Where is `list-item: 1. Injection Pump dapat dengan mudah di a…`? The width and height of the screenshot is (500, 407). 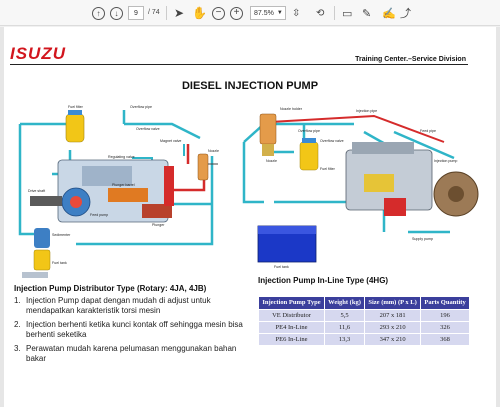
list-item: 1. Injection Pump dapat dengan mudah di a… is located at coordinates (134, 306).